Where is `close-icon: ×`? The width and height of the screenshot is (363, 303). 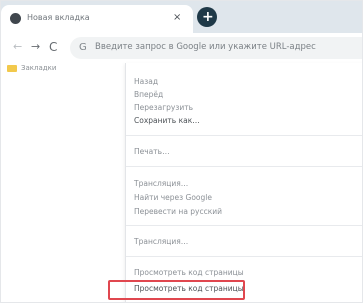
close-icon: × is located at coordinates (177, 18).